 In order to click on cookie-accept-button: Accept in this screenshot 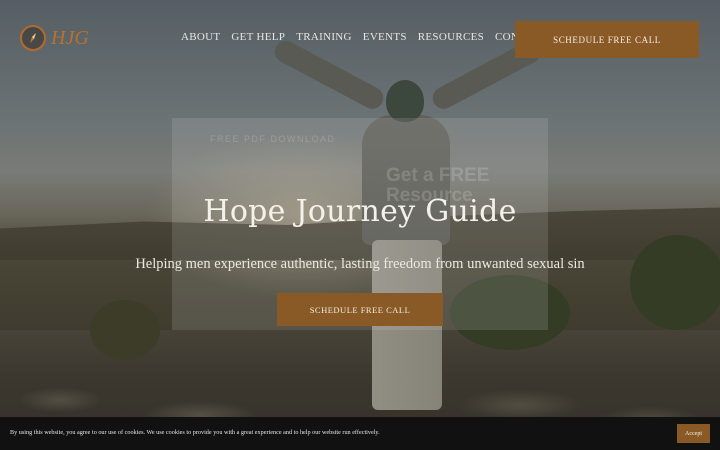, I will do `click(693, 433)`.